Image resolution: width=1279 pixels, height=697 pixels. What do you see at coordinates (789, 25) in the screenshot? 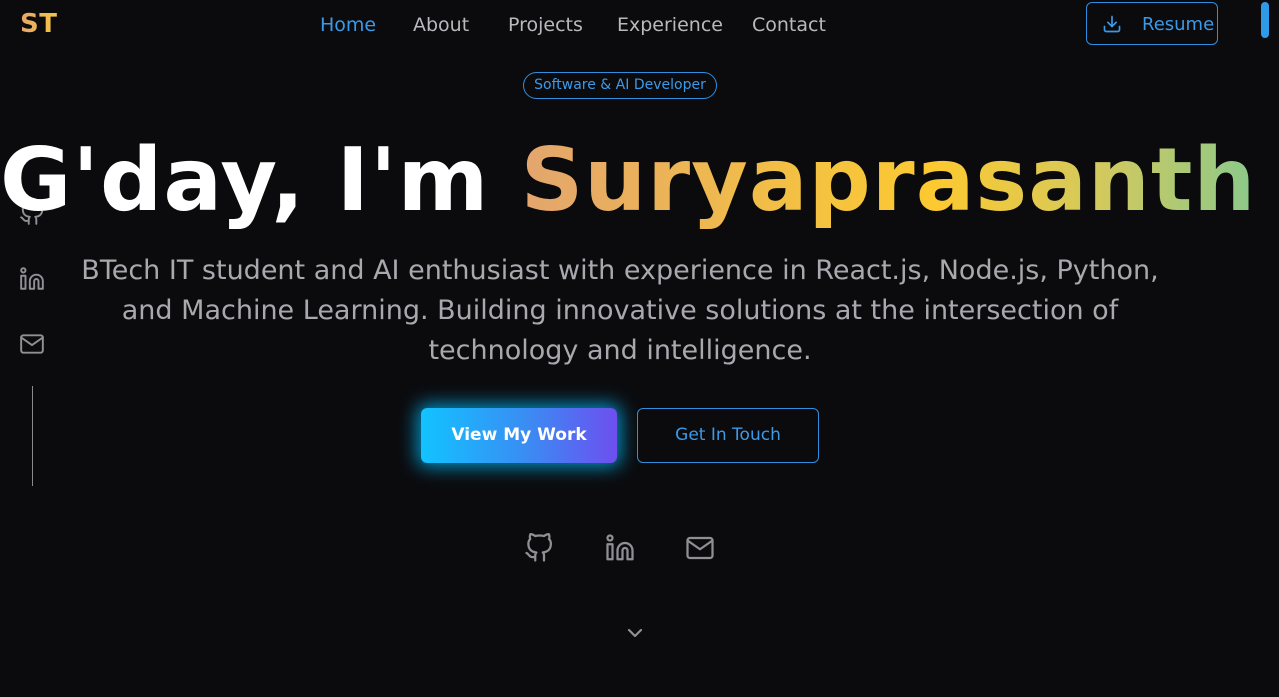
I see `nav-contact: Contact` at bounding box center [789, 25].